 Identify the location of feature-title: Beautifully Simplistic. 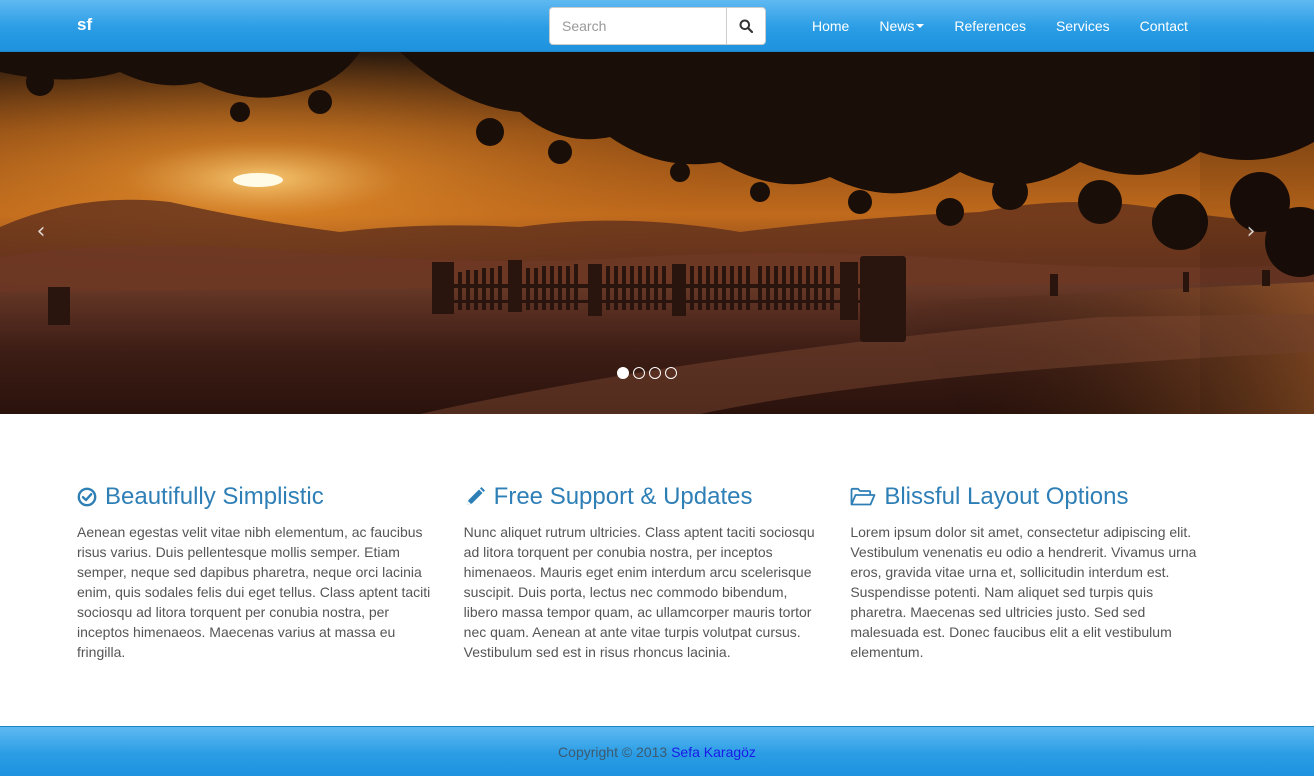
(214, 496).